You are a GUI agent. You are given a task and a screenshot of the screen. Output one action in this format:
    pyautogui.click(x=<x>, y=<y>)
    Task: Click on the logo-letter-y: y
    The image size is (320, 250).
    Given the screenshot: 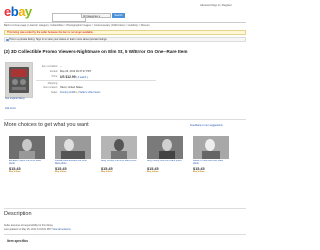 What is the action you would take?
    pyautogui.click(x=28, y=11)
    